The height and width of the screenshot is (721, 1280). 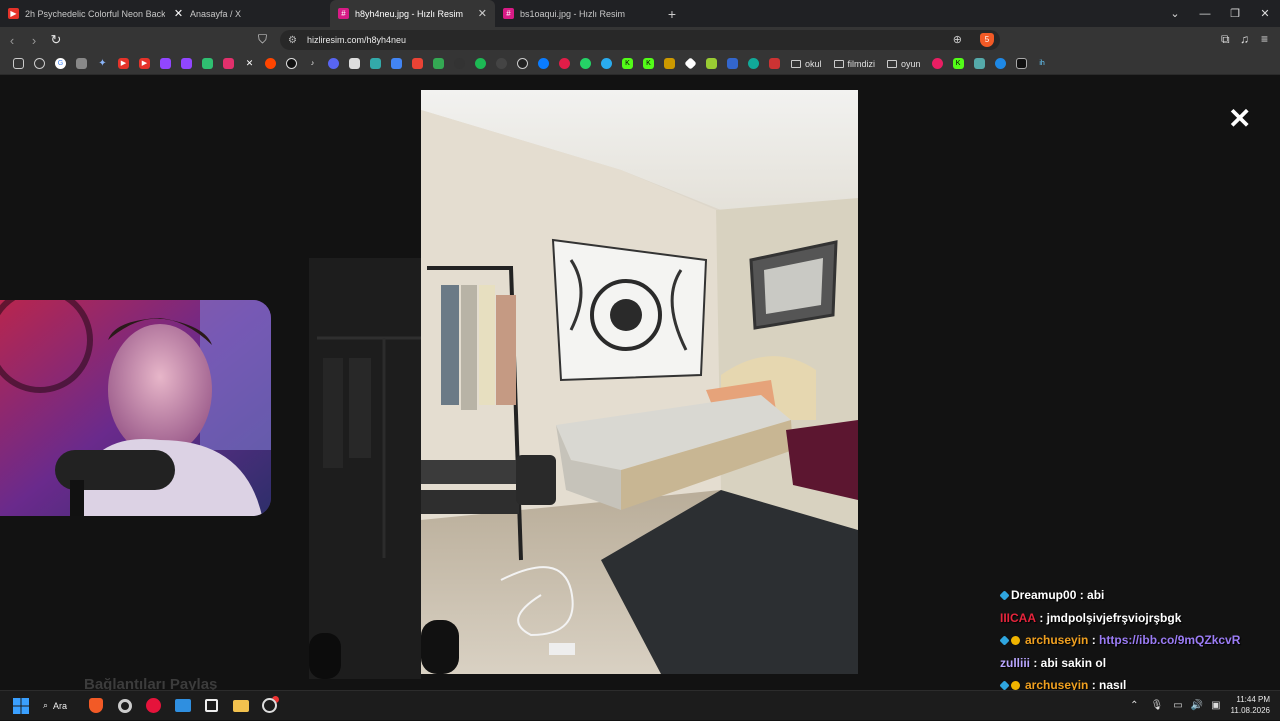 I want to click on bookmark-folder-oyun: oyun, so click(x=904, y=64).